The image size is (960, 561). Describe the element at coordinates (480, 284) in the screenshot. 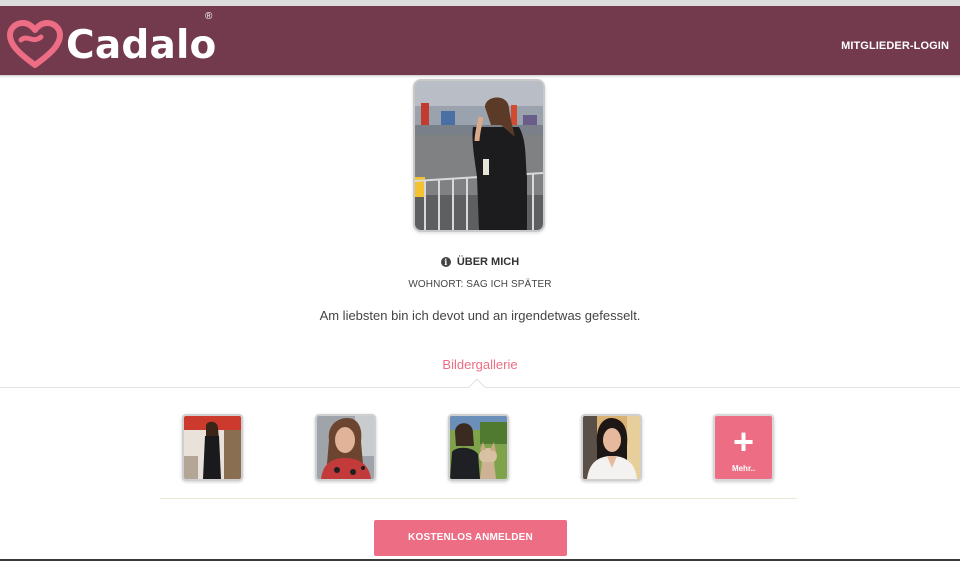

I see `location-text: WOHNORT: SAG ICH SPÄTER` at that location.